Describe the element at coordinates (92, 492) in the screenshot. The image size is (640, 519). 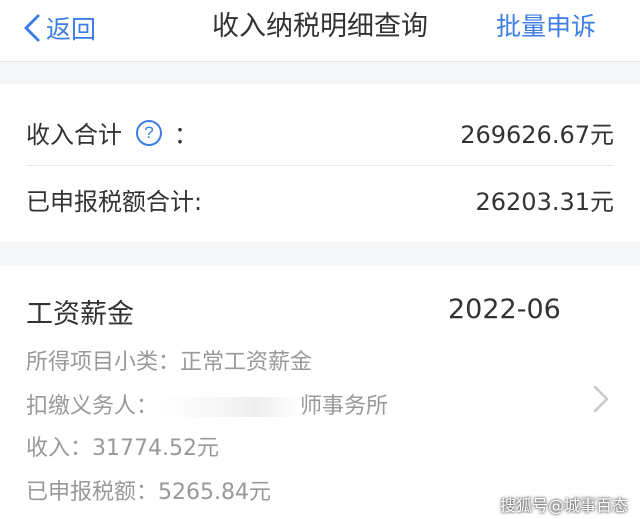
I see `record-tax-label: 已申报税额：` at that location.